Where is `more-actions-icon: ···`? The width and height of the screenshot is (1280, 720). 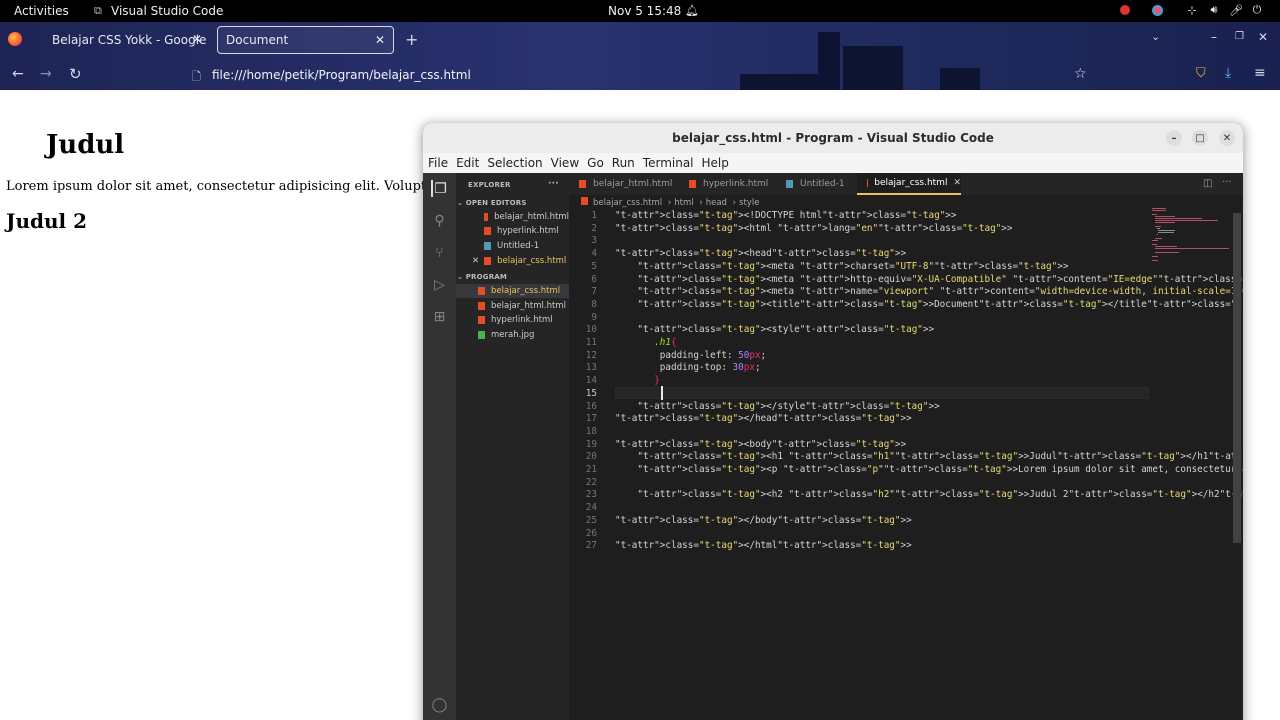 more-actions-icon: ··· is located at coordinates (1227, 182).